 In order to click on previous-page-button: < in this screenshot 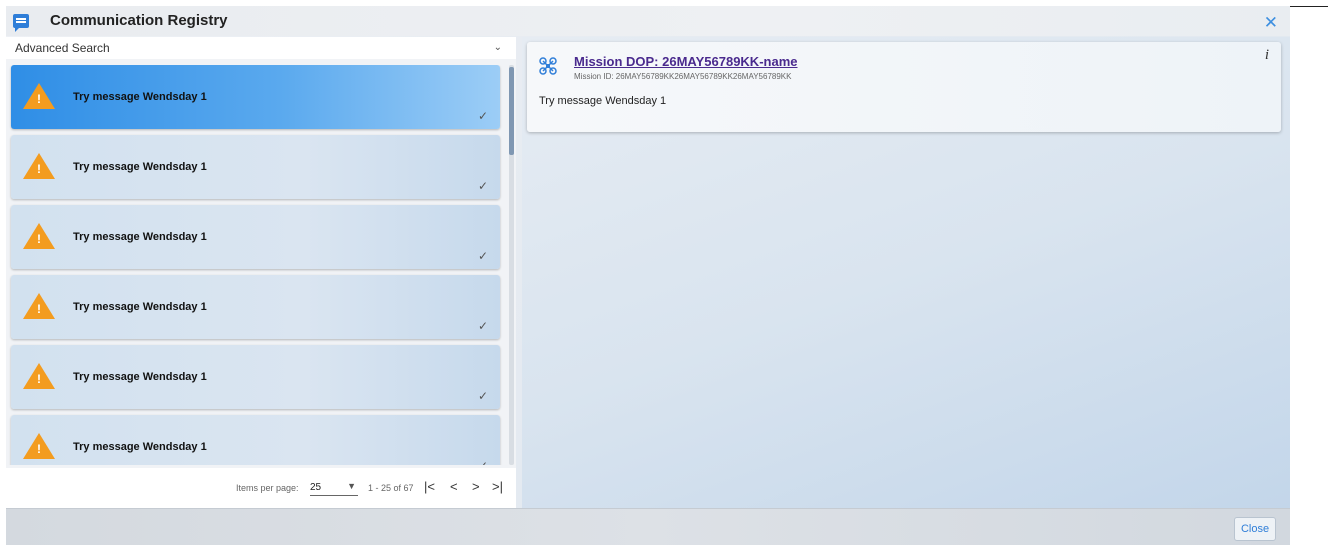, I will do `click(454, 486)`.